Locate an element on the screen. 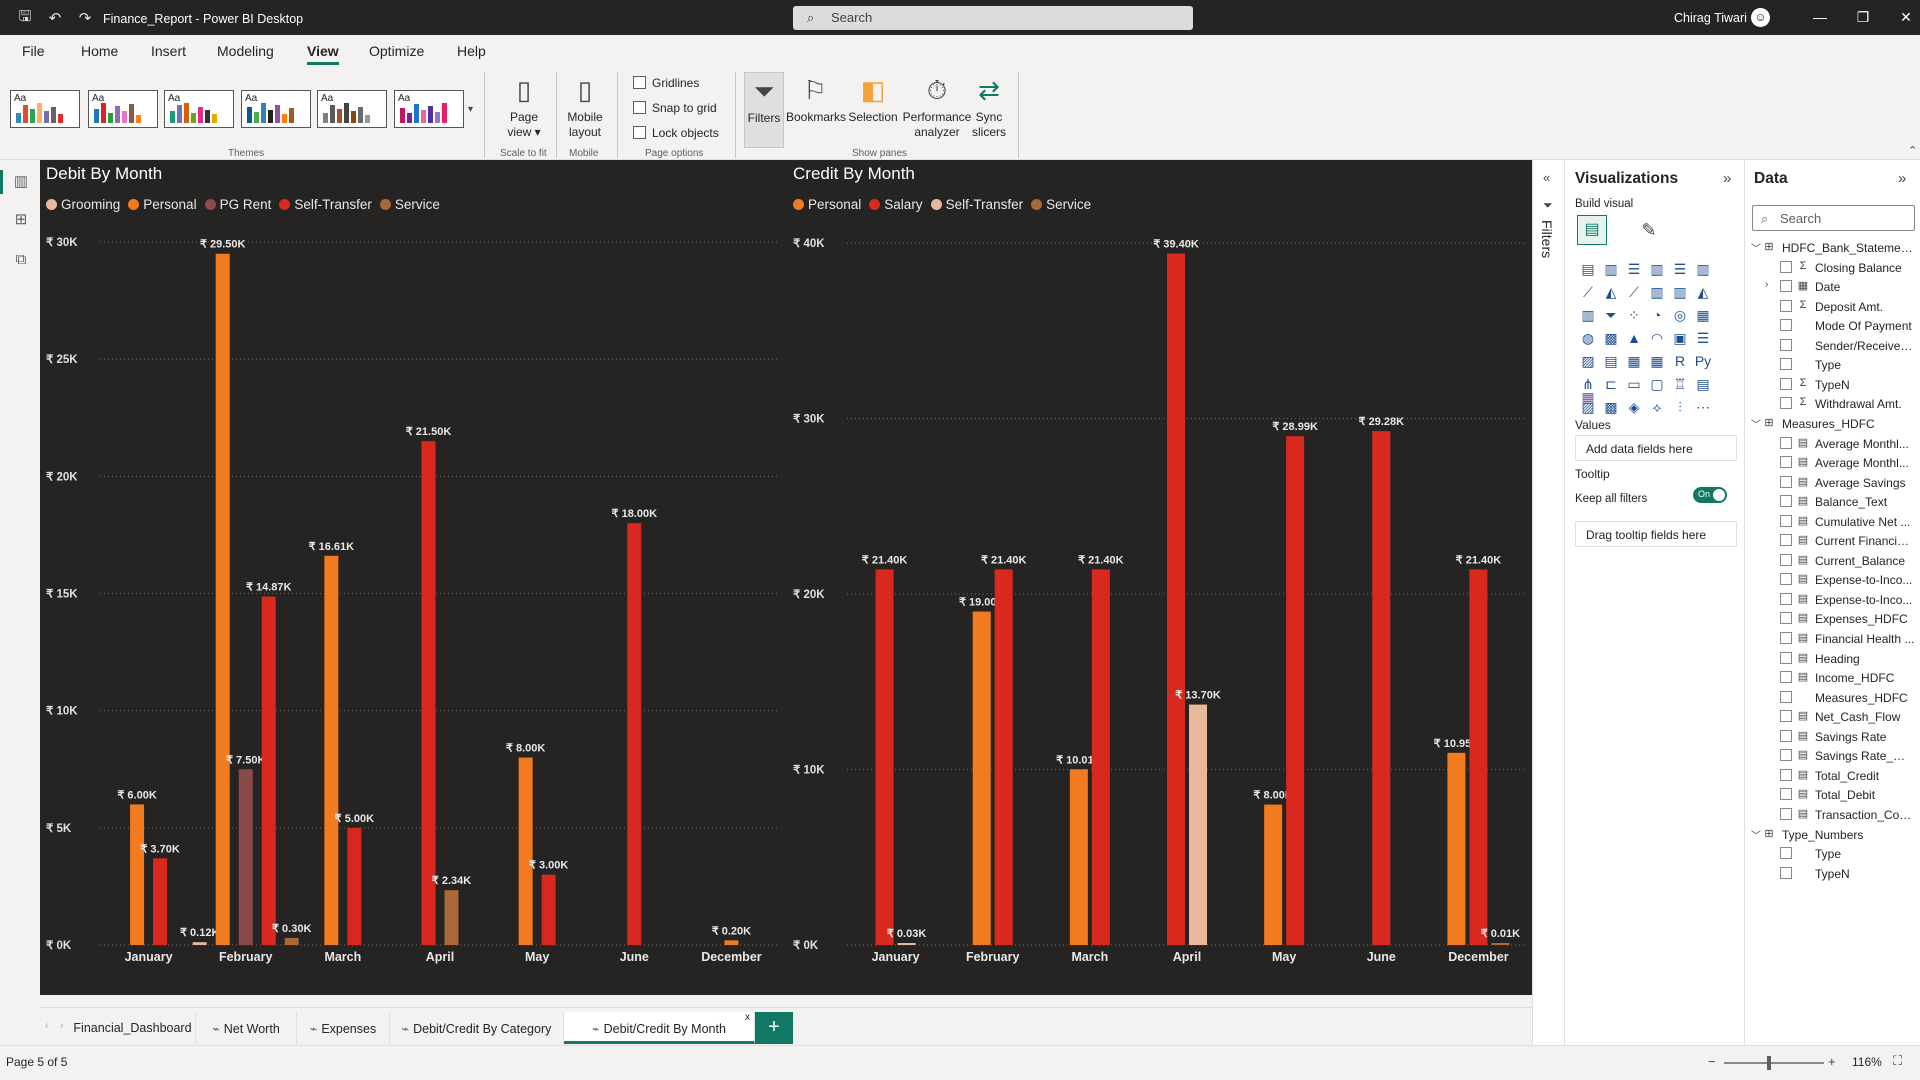  restore-icon: ❐ is located at coordinates (1863, 18).